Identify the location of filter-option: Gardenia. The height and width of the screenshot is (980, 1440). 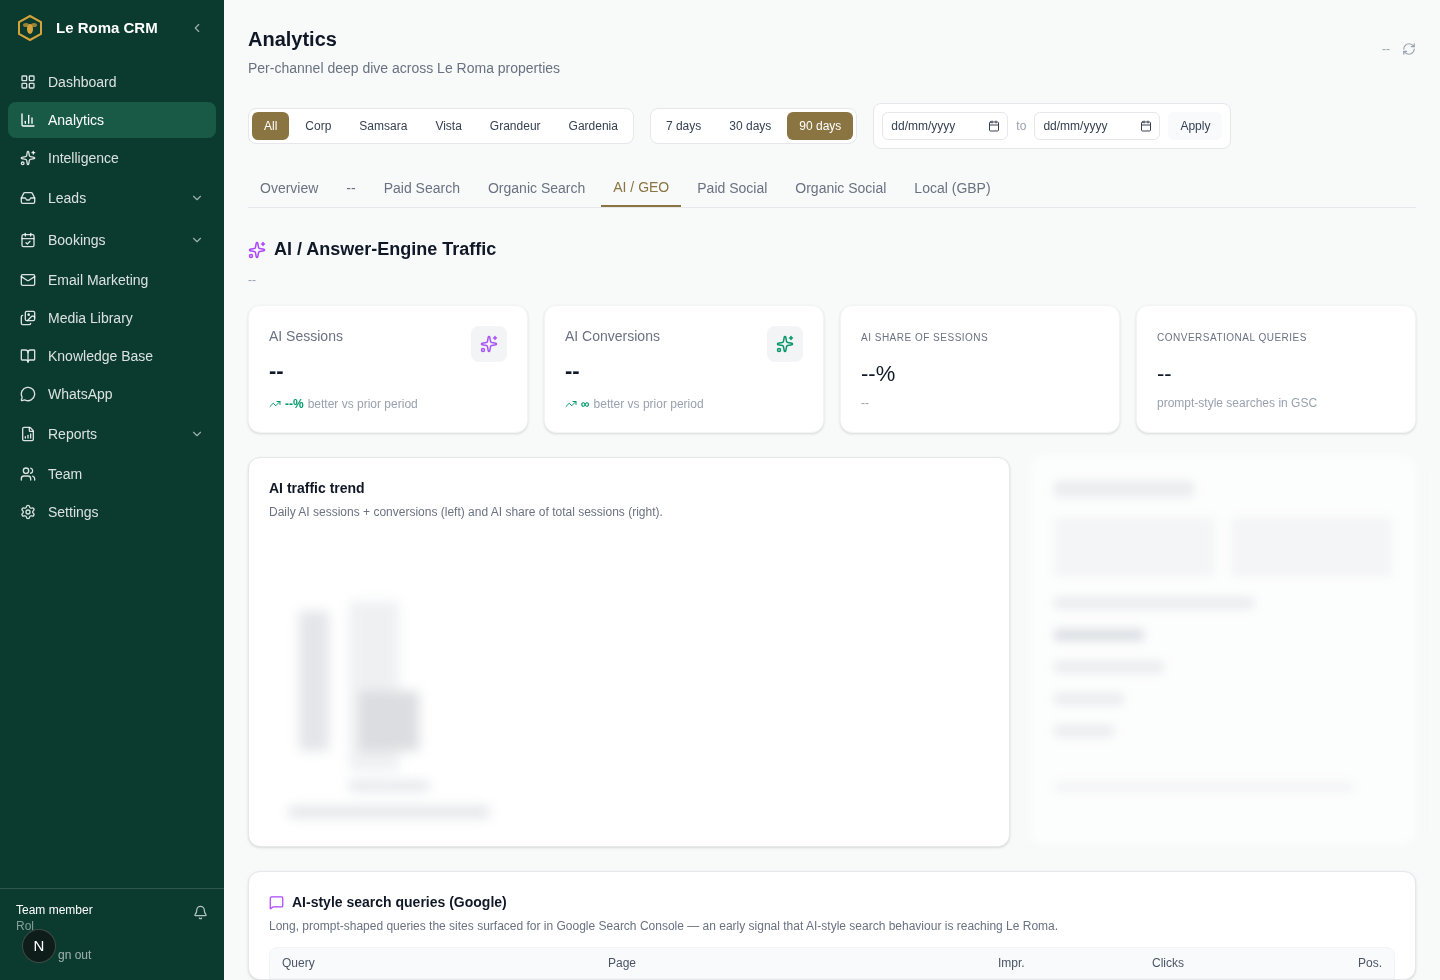
(593, 126).